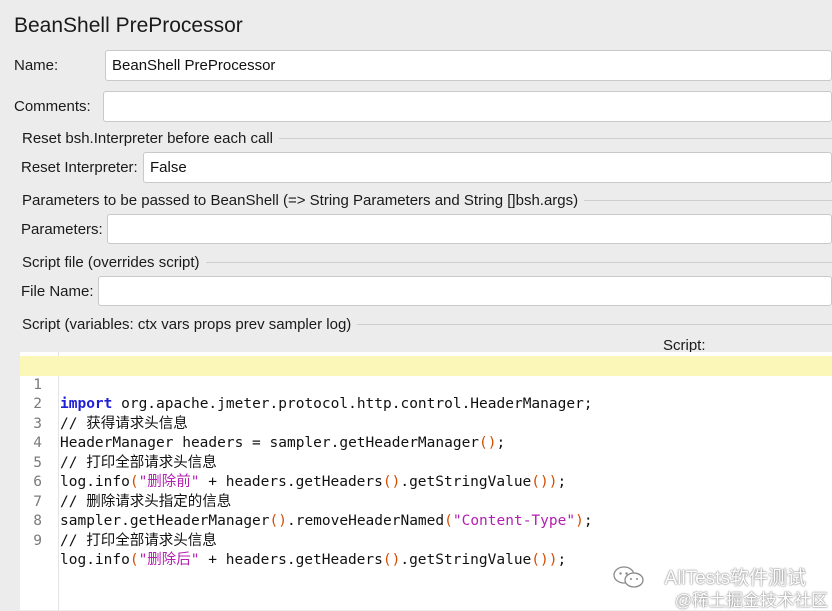  What do you see at coordinates (111, 262) in the screenshot?
I see `script-file-section-title: Script file (overrides script)` at bounding box center [111, 262].